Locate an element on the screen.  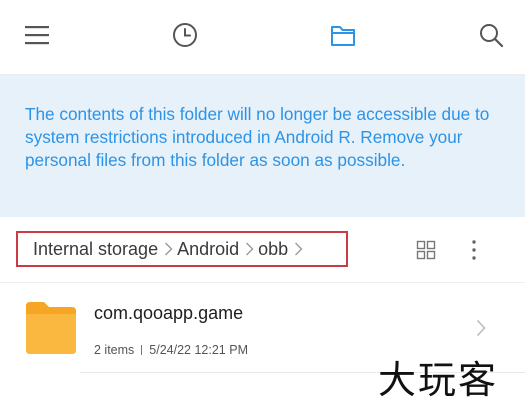
breadcrumb: Internal storage Android obb is located at coordinates (182, 249).